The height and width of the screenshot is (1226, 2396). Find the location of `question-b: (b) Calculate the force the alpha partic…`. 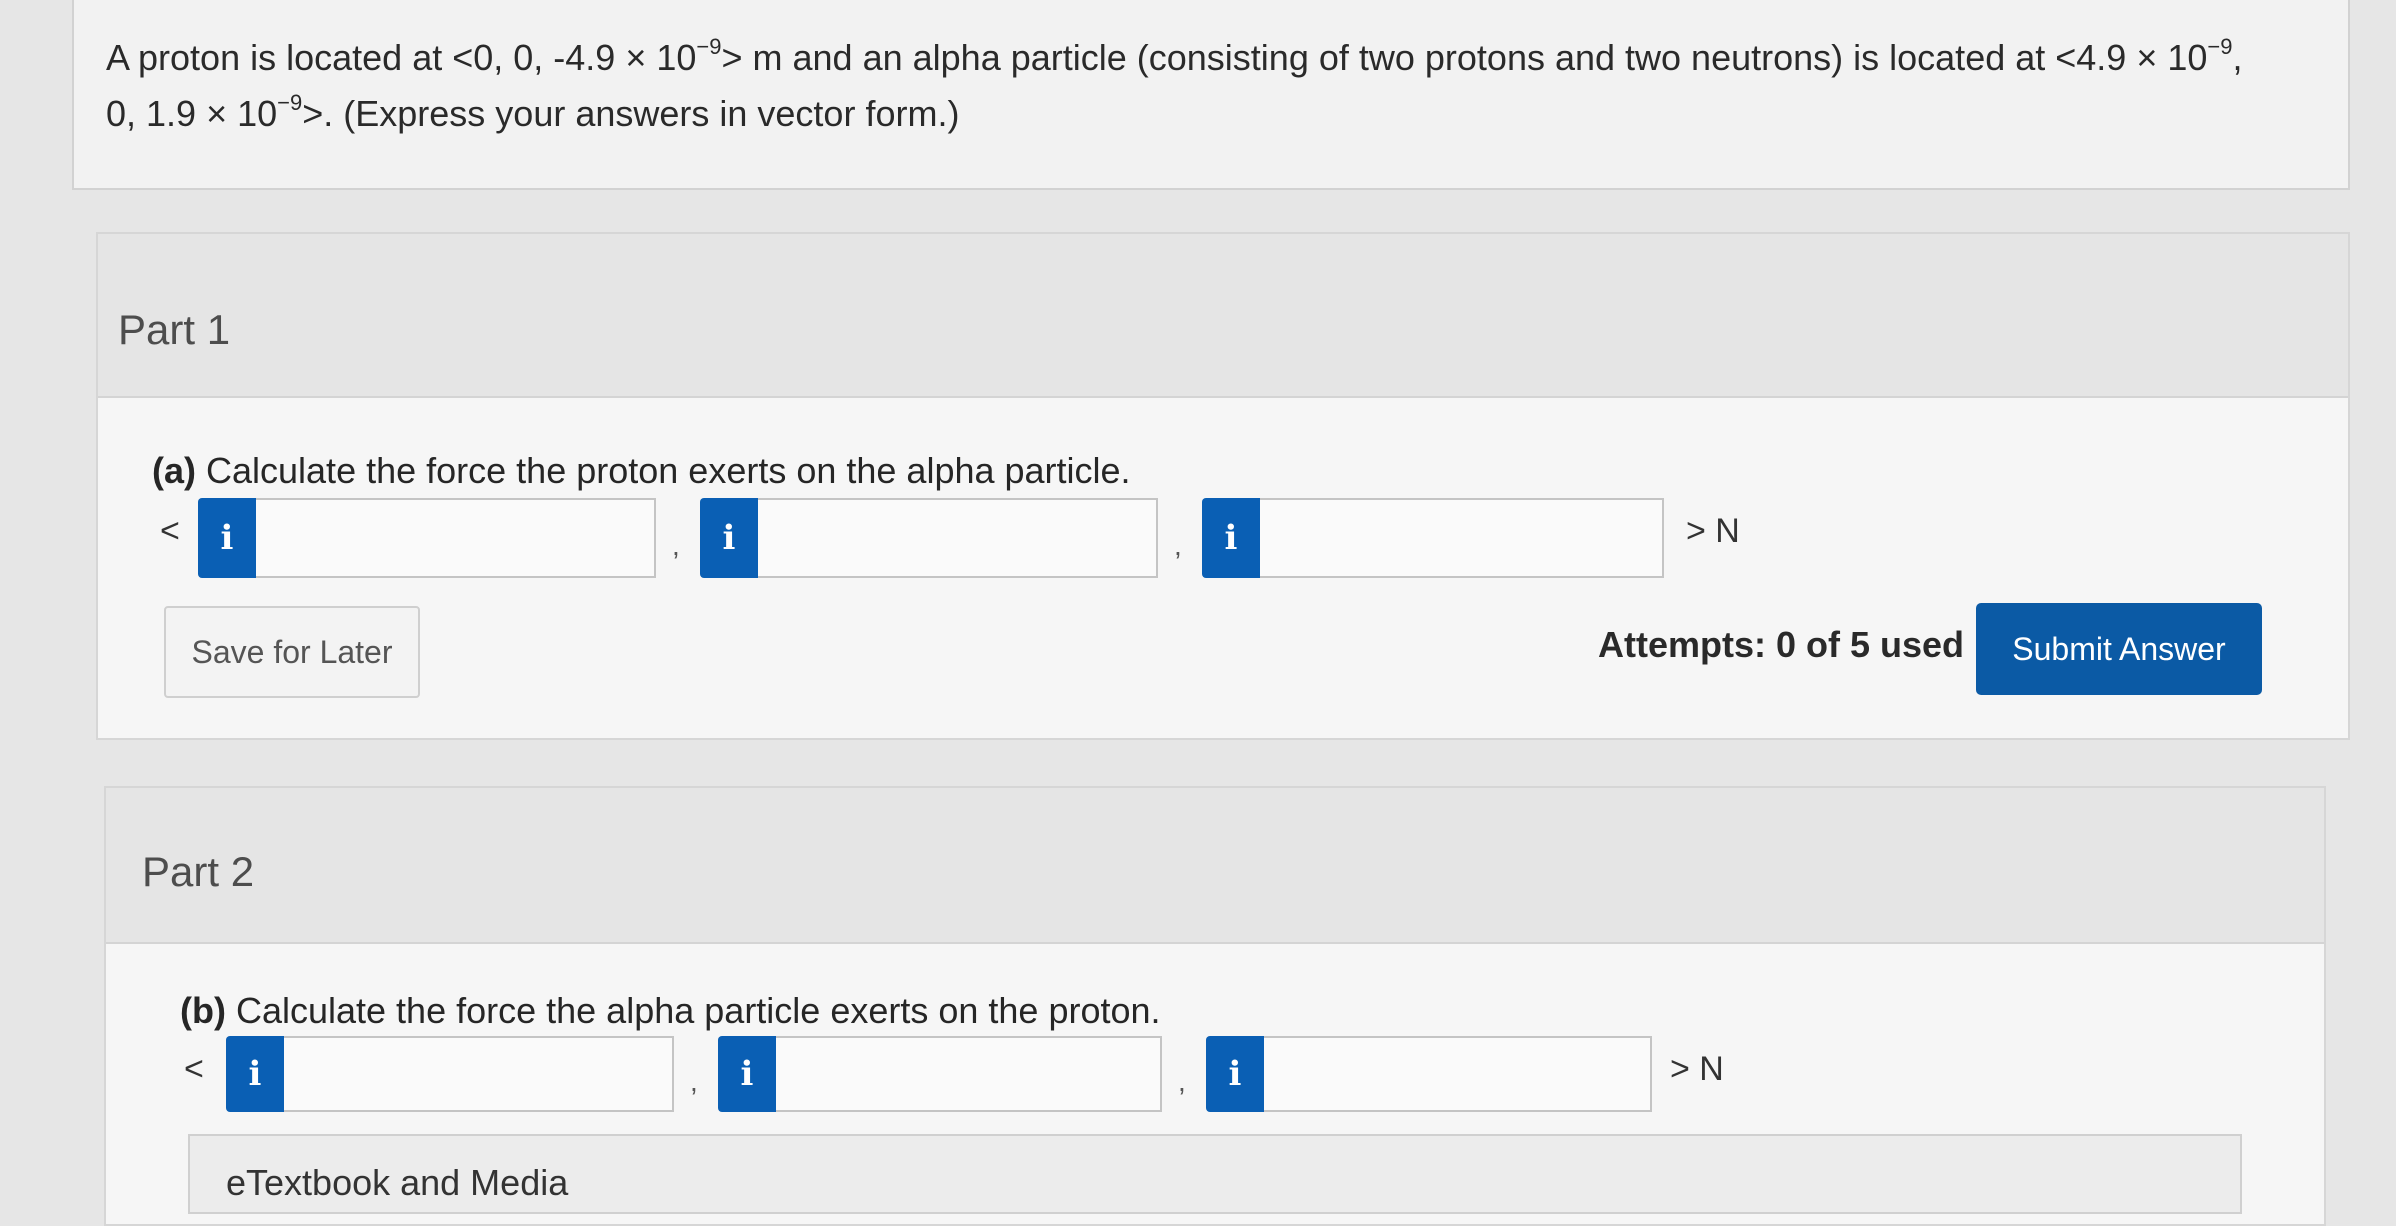

question-b: (b) Calculate the force the alpha partic… is located at coordinates (670, 1011).